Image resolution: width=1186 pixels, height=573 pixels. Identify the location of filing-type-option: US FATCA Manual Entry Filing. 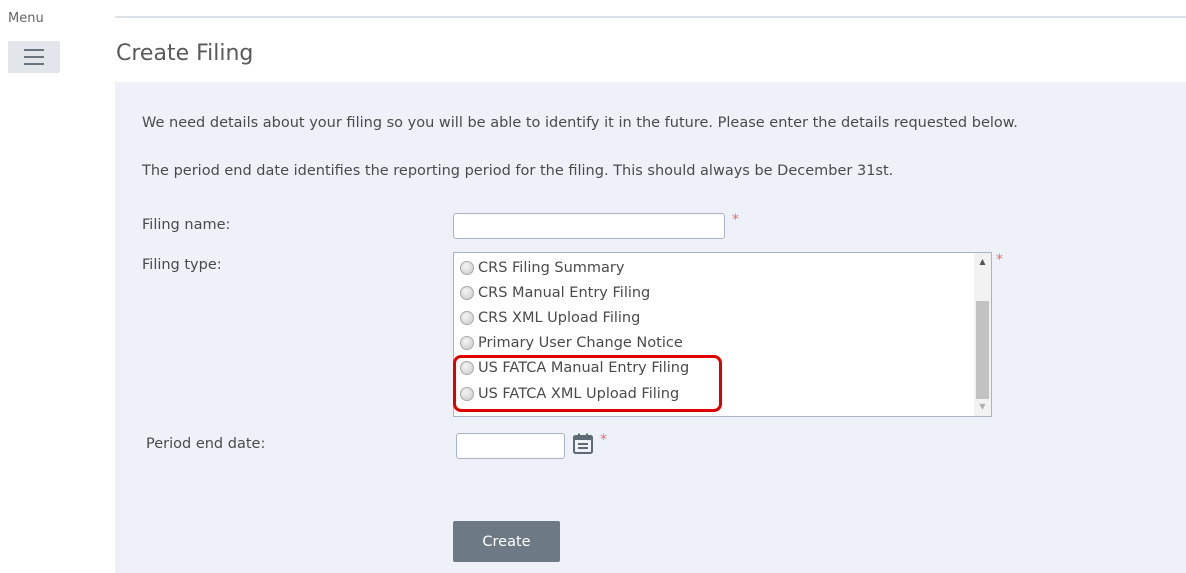
(574, 368).